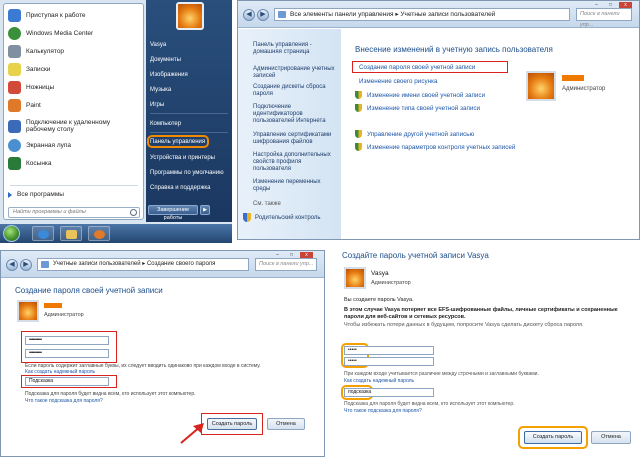 The image size is (640, 457). What do you see at coordinates (190, 16) in the screenshot?
I see `user-picture` at bounding box center [190, 16].